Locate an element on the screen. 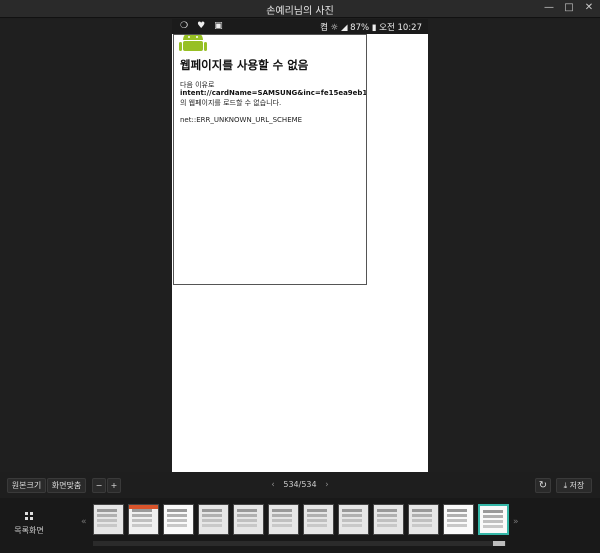 This screenshot has width=600, height=553. viewer-toolbar: 원본크기 화면맞춤 − + ‹ 534/534 › ↻ ⤓ 저장 is located at coordinates (300, 486).